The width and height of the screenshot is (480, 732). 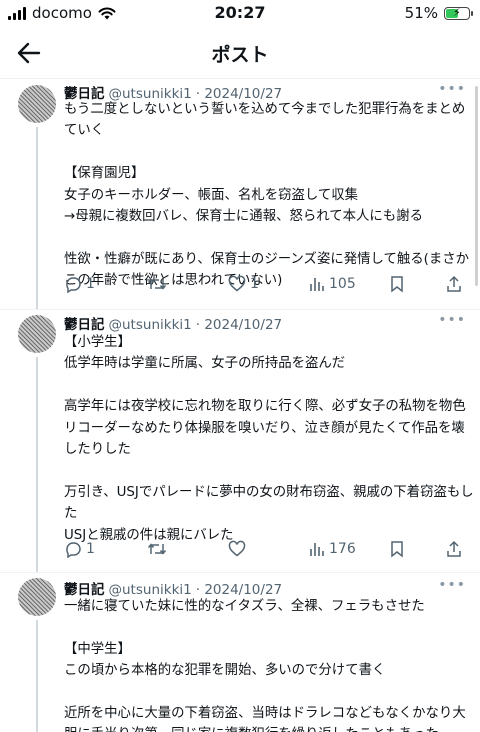 I want to click on display-name: 鬱日記, so click(x=84, y=325).